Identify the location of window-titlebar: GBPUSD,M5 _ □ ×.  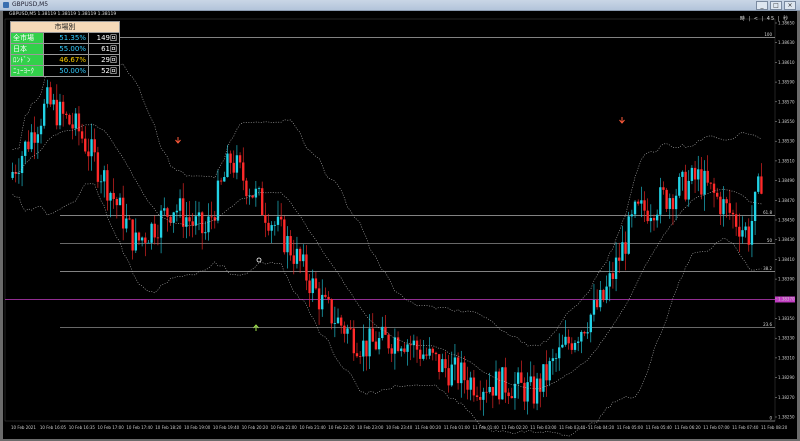
(400, 5).